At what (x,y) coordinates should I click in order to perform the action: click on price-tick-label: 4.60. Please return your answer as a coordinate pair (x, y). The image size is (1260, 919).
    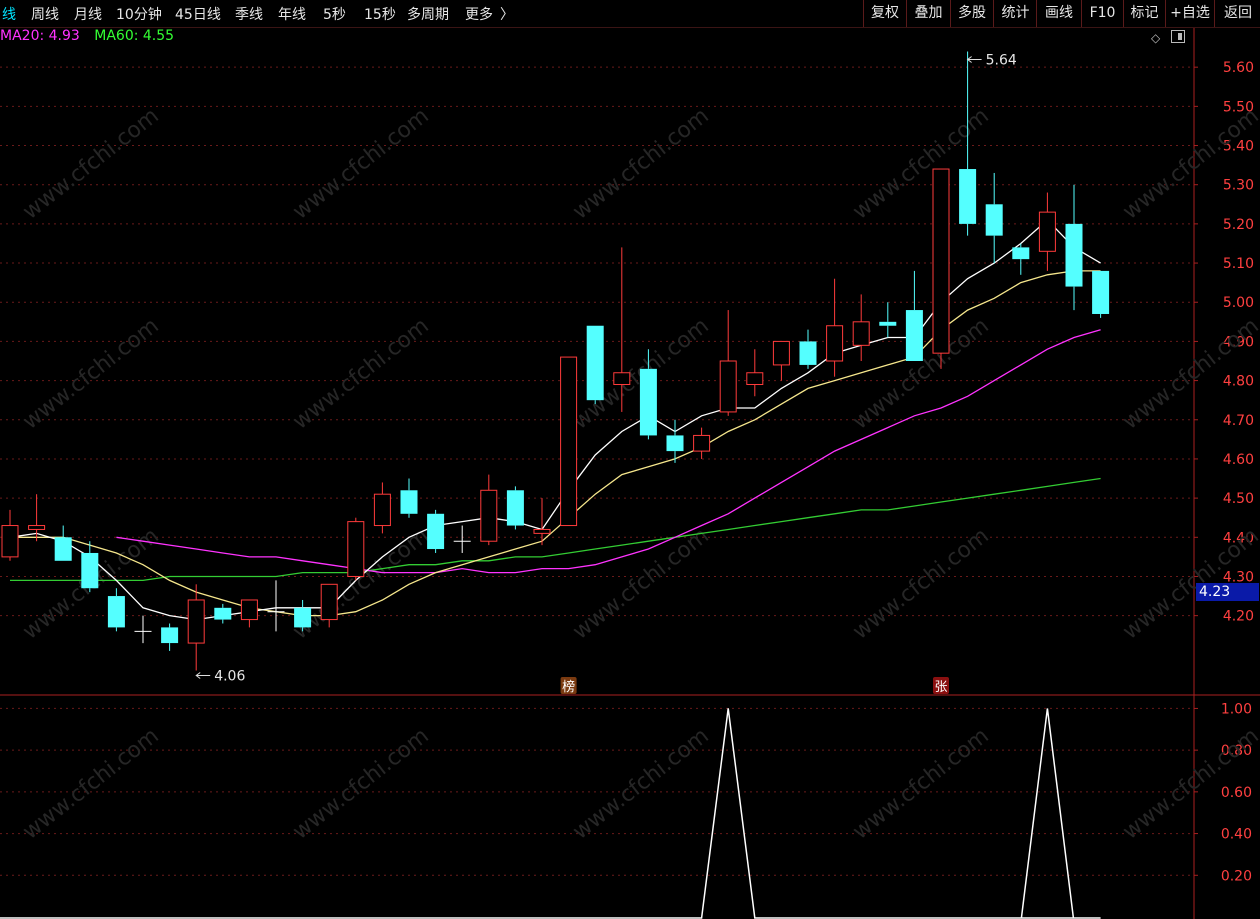
    Looking at the image, I should click on (1238, 460).